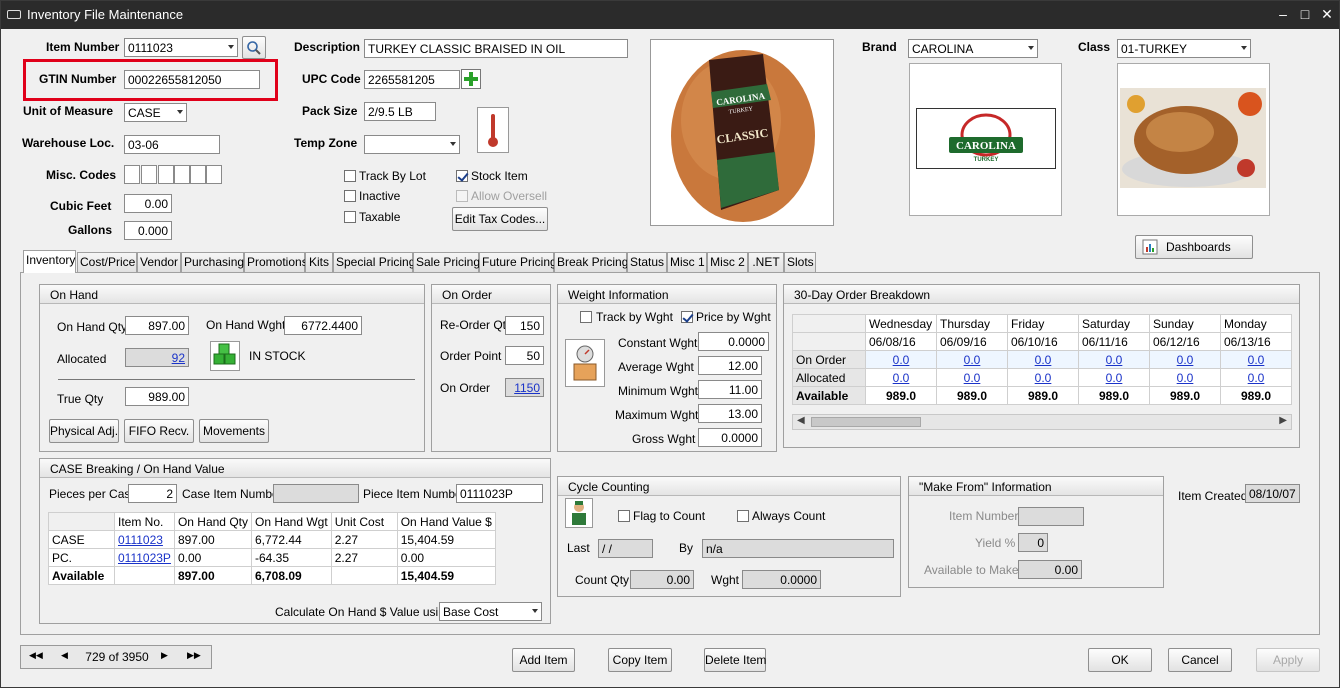 Image resolution: width=1340 pixels, height=688 pixels. What do you see at coordinates (496, 48) in the screenshot?
I see `description-field: TURKEY CLASSIC BRAISED IN OIL` at bounding box center [496, 48].